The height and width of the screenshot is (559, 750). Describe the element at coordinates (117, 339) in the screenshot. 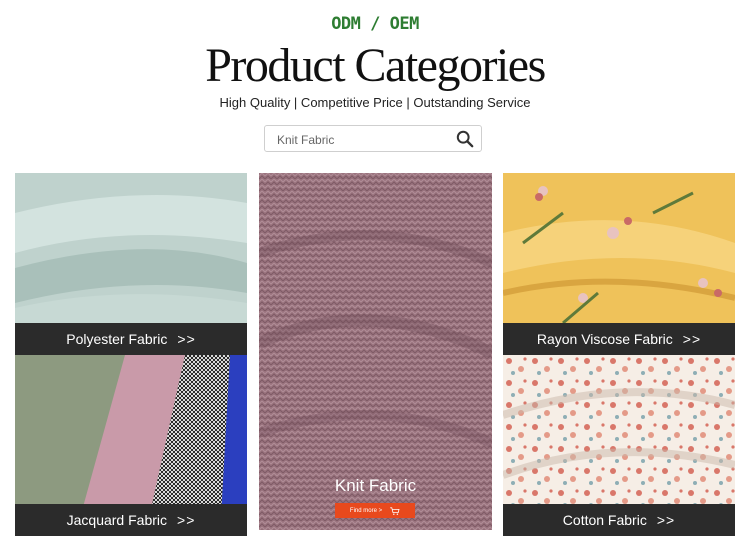

I see `category-label: Polyester Fabric` at that location.